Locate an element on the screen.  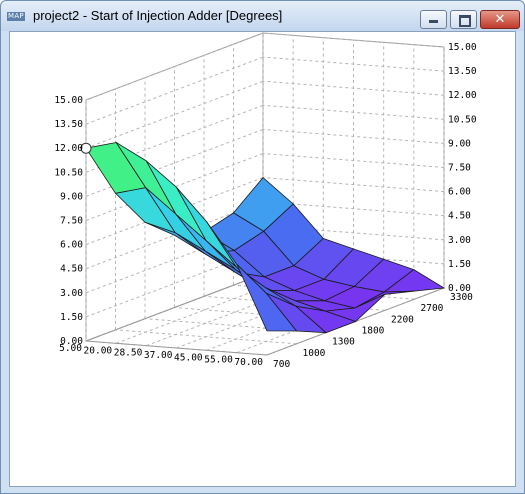
rpm-tick-label: 3300 is located at coordinates (461, 297).